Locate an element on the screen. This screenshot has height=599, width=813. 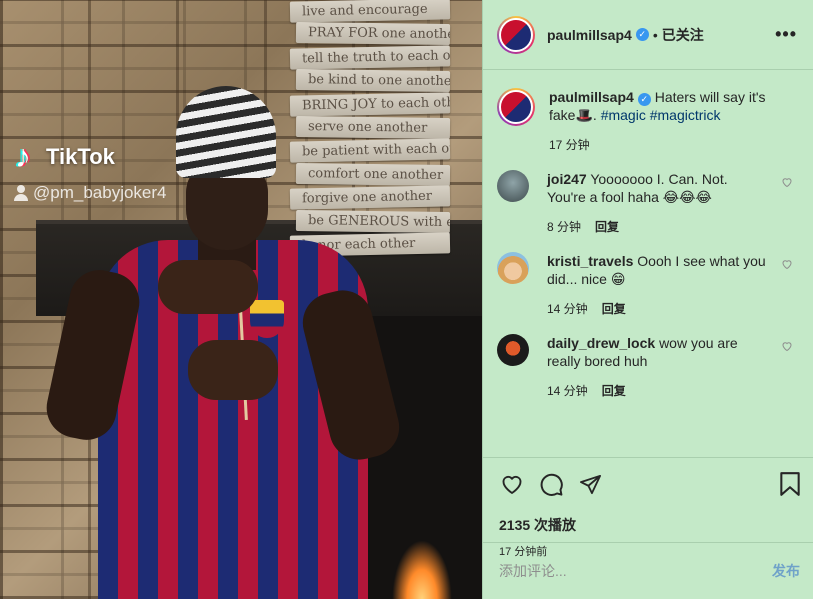
post-comment-button: 发布 is located at coordinates (786, 571).